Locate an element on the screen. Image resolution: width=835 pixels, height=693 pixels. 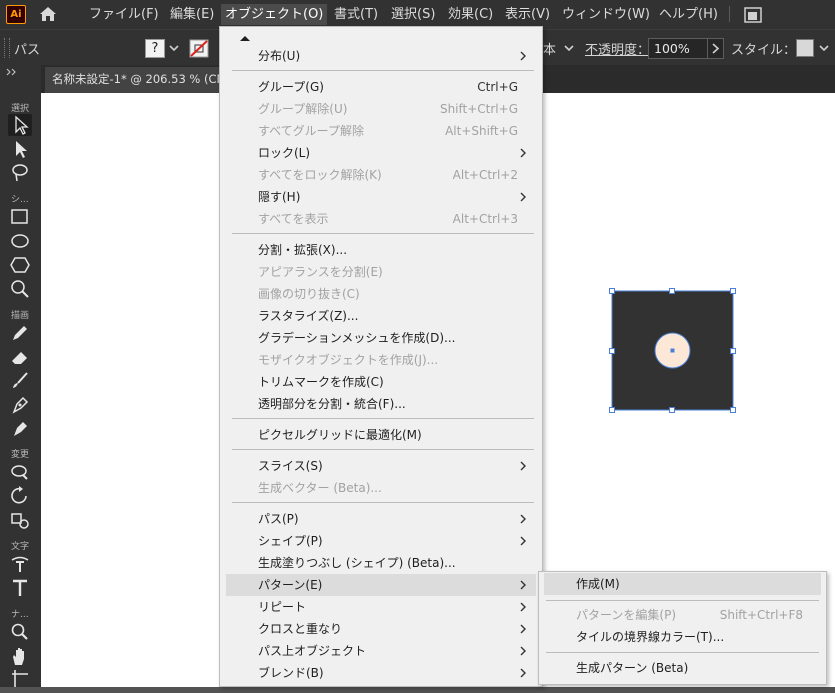
menu-item-trim-marks: トリムマークを作成(C) is located at coordinates (381, 382).